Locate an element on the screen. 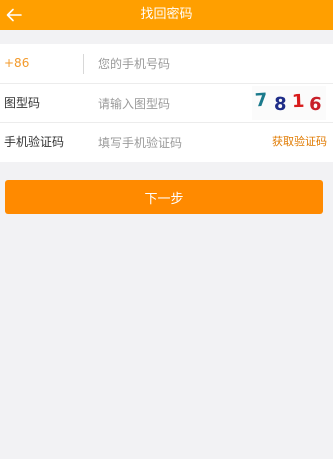 This screenshot has height=459, width=333. sms-code-row: 手机验证码 获取验证码 is located at coordinates (166, 142).